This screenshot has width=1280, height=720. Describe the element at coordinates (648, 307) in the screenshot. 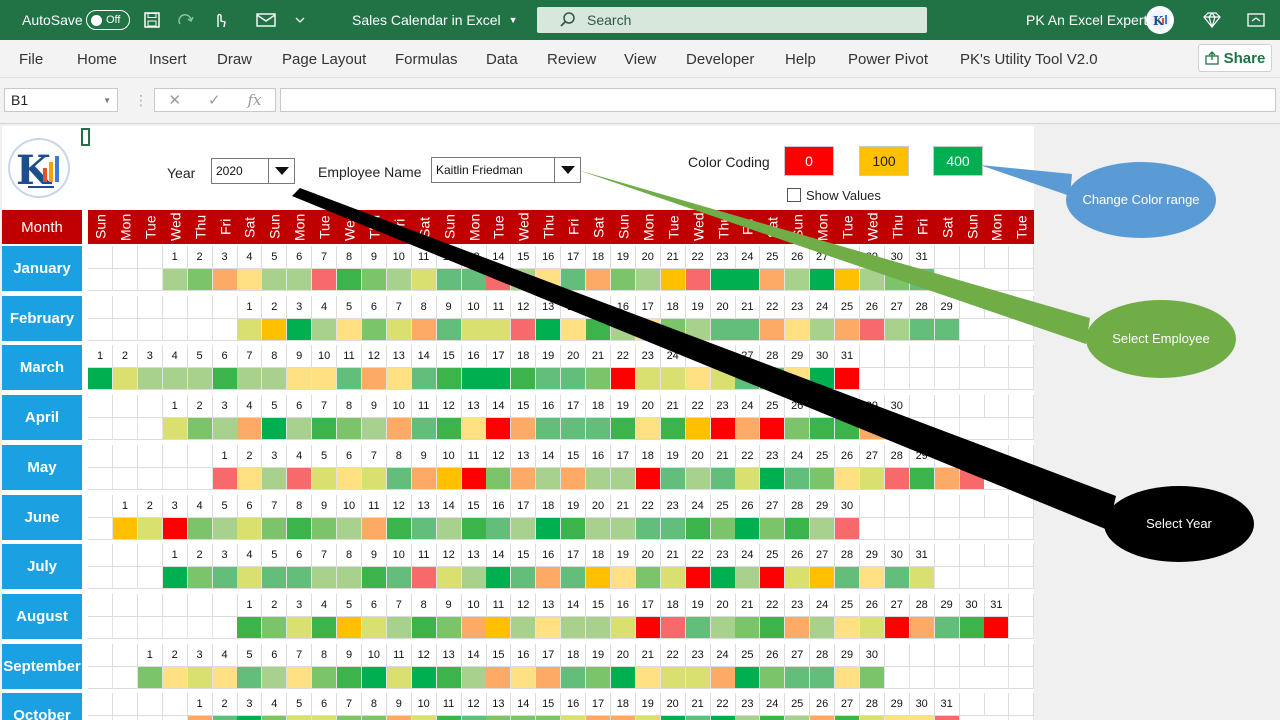

I see `day-number-cell: 17` at that location.